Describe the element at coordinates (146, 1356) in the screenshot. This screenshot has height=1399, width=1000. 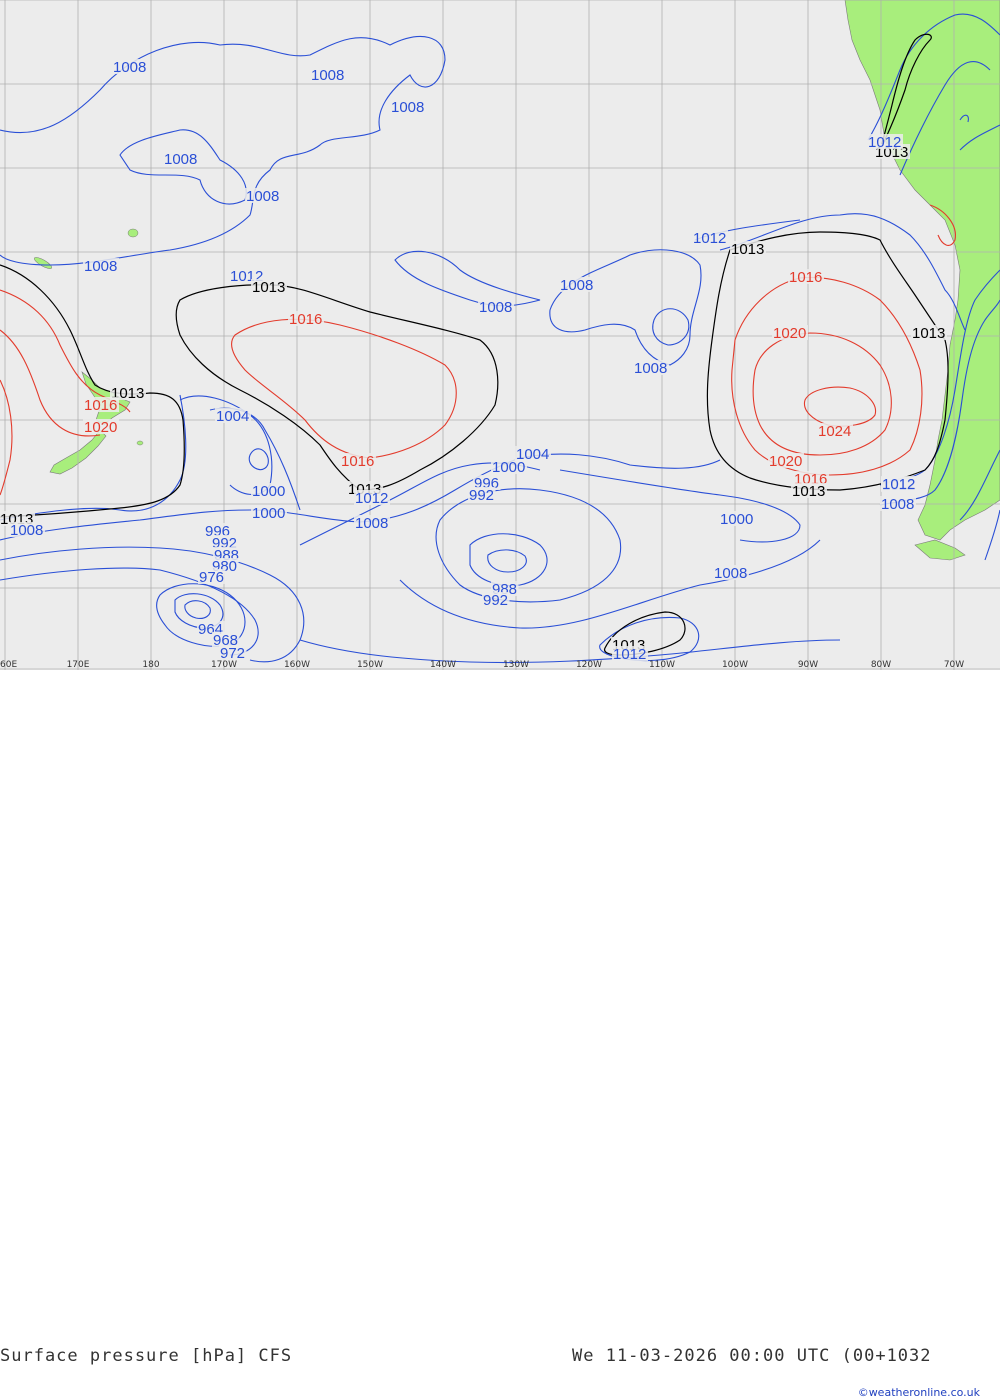
I see `map-title: Surface pressure [hPa] CFS` at that location.